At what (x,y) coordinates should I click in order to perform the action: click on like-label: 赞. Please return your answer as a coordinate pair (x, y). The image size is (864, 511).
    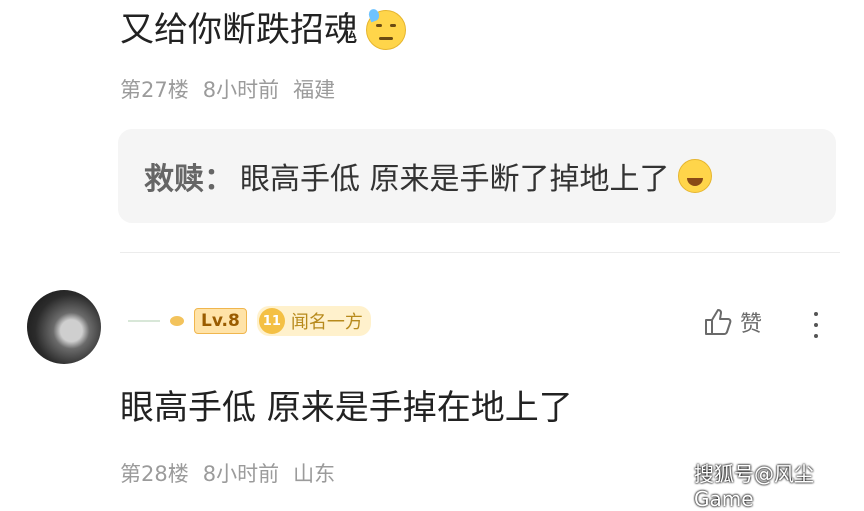
    Looking at the image, I should click on (751, 324).